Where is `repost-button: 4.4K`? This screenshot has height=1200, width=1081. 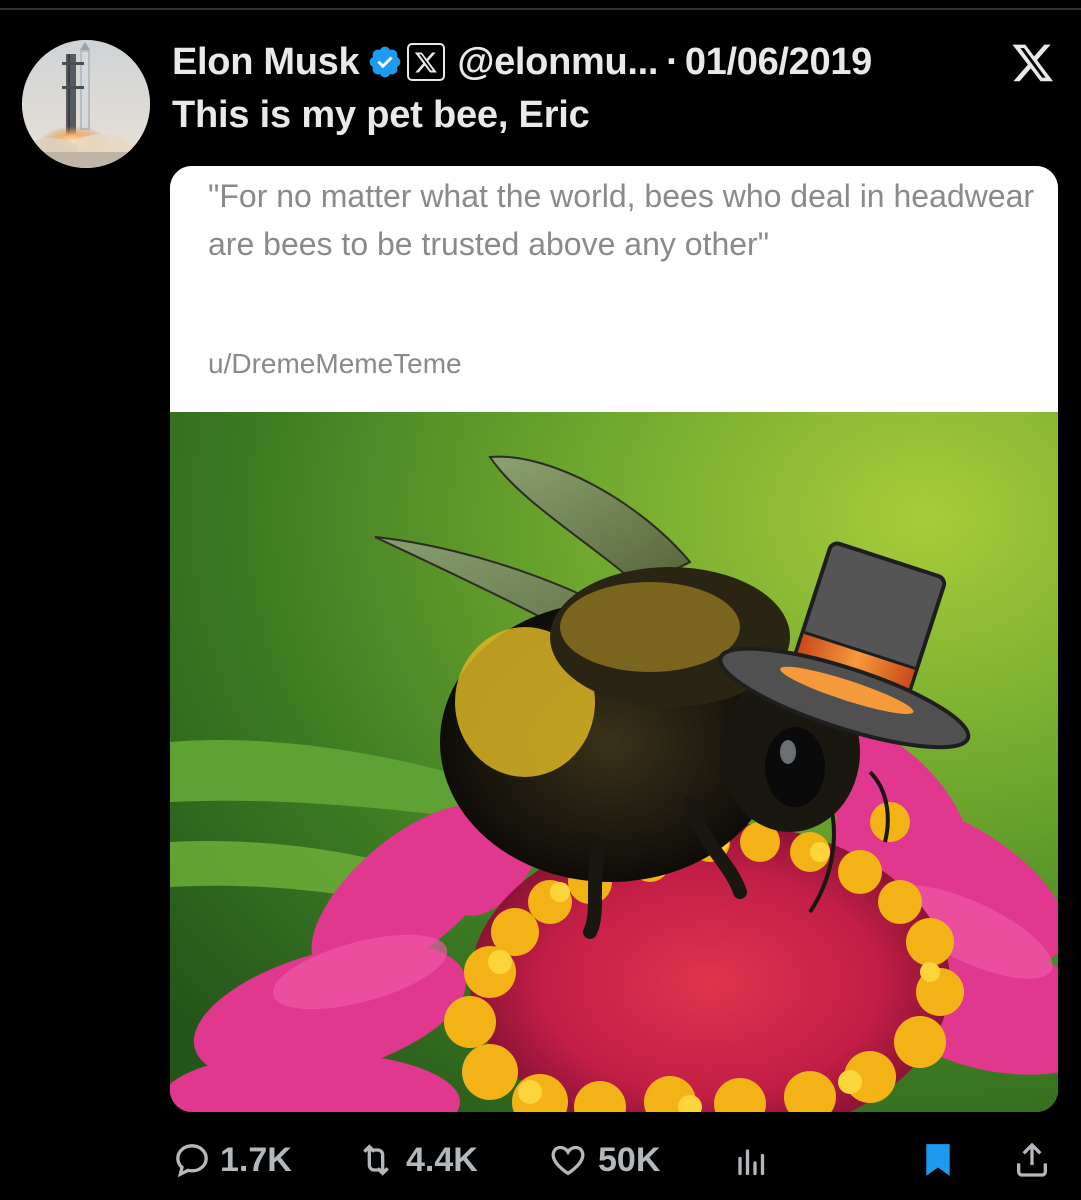
repost-button: 4.4K is located at coordinates (416, 1160).